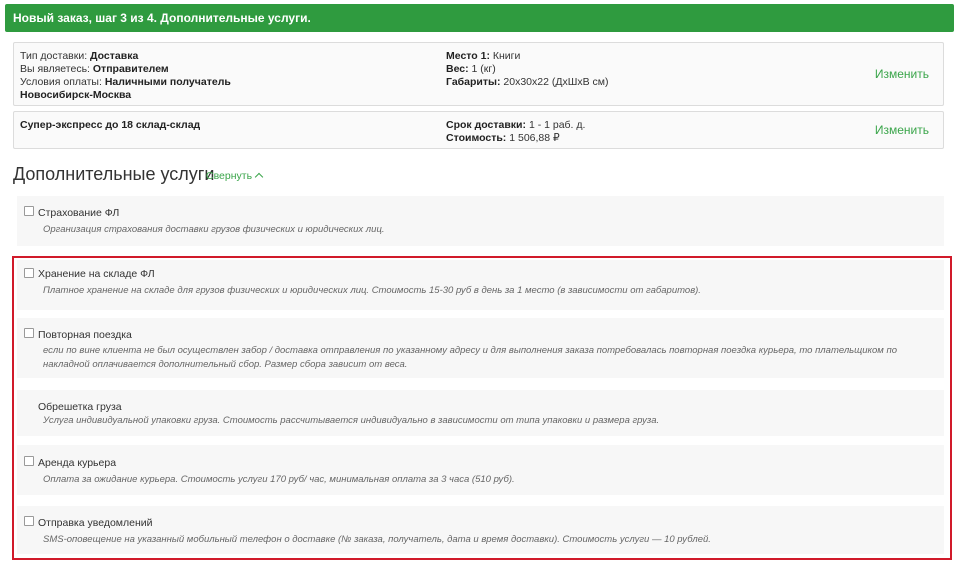 Image resolution: width=960 pixels, height=565 pixels. What do you see at coordinates (114, 174) in the screenshot?
I see `section-title: Дополнительные услуги` at bounding box center [114, 174].